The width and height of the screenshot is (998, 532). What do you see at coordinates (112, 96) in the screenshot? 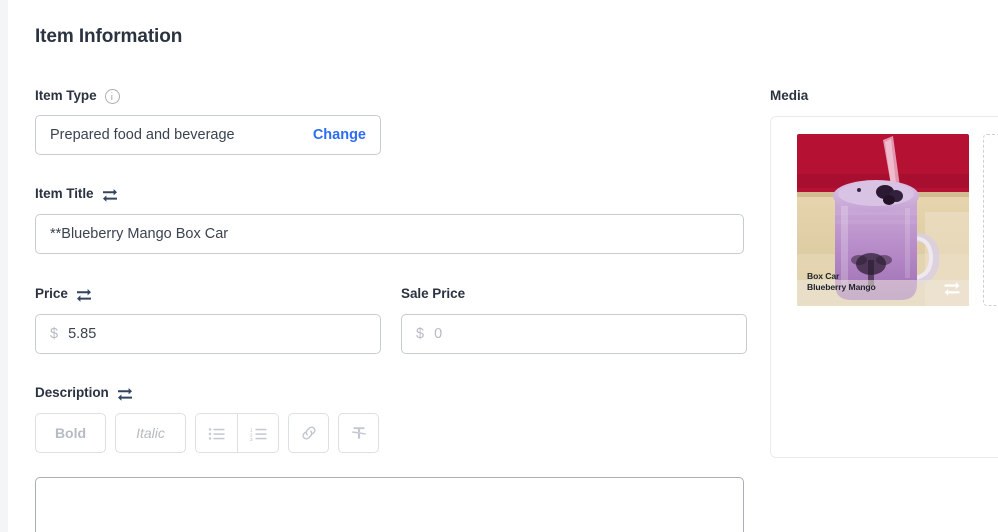
I see `info-circle-icon` at bounding box center [112, 96].